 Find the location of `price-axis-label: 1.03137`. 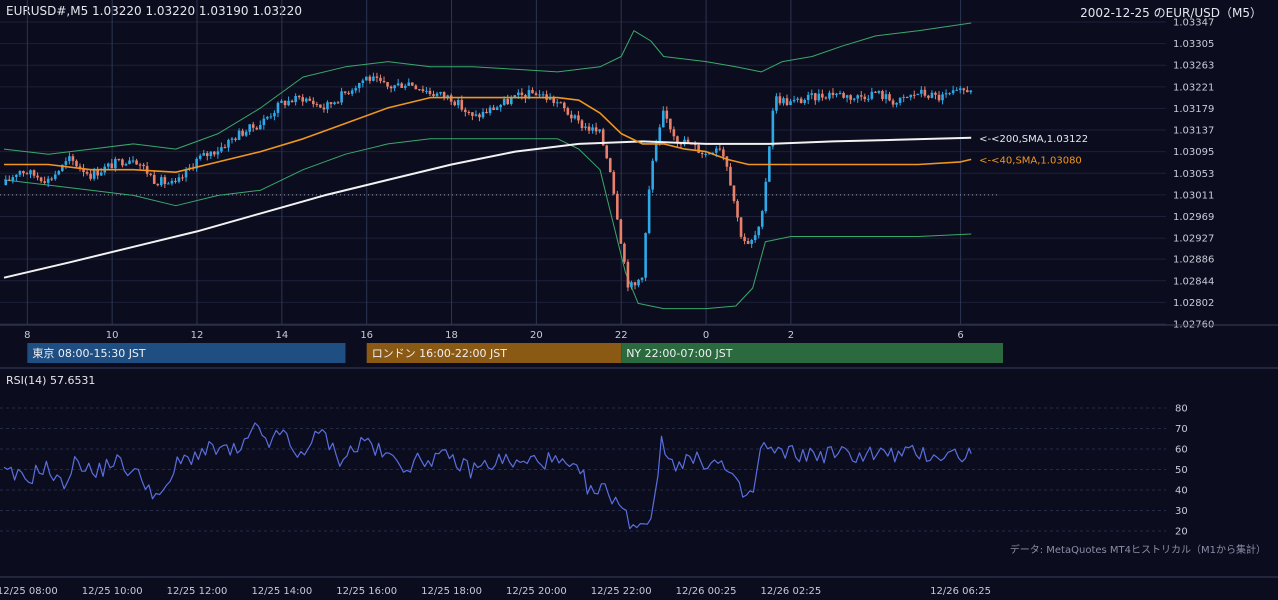

price-axis-label: 1.03137 is located at coordinates (1193, 131).